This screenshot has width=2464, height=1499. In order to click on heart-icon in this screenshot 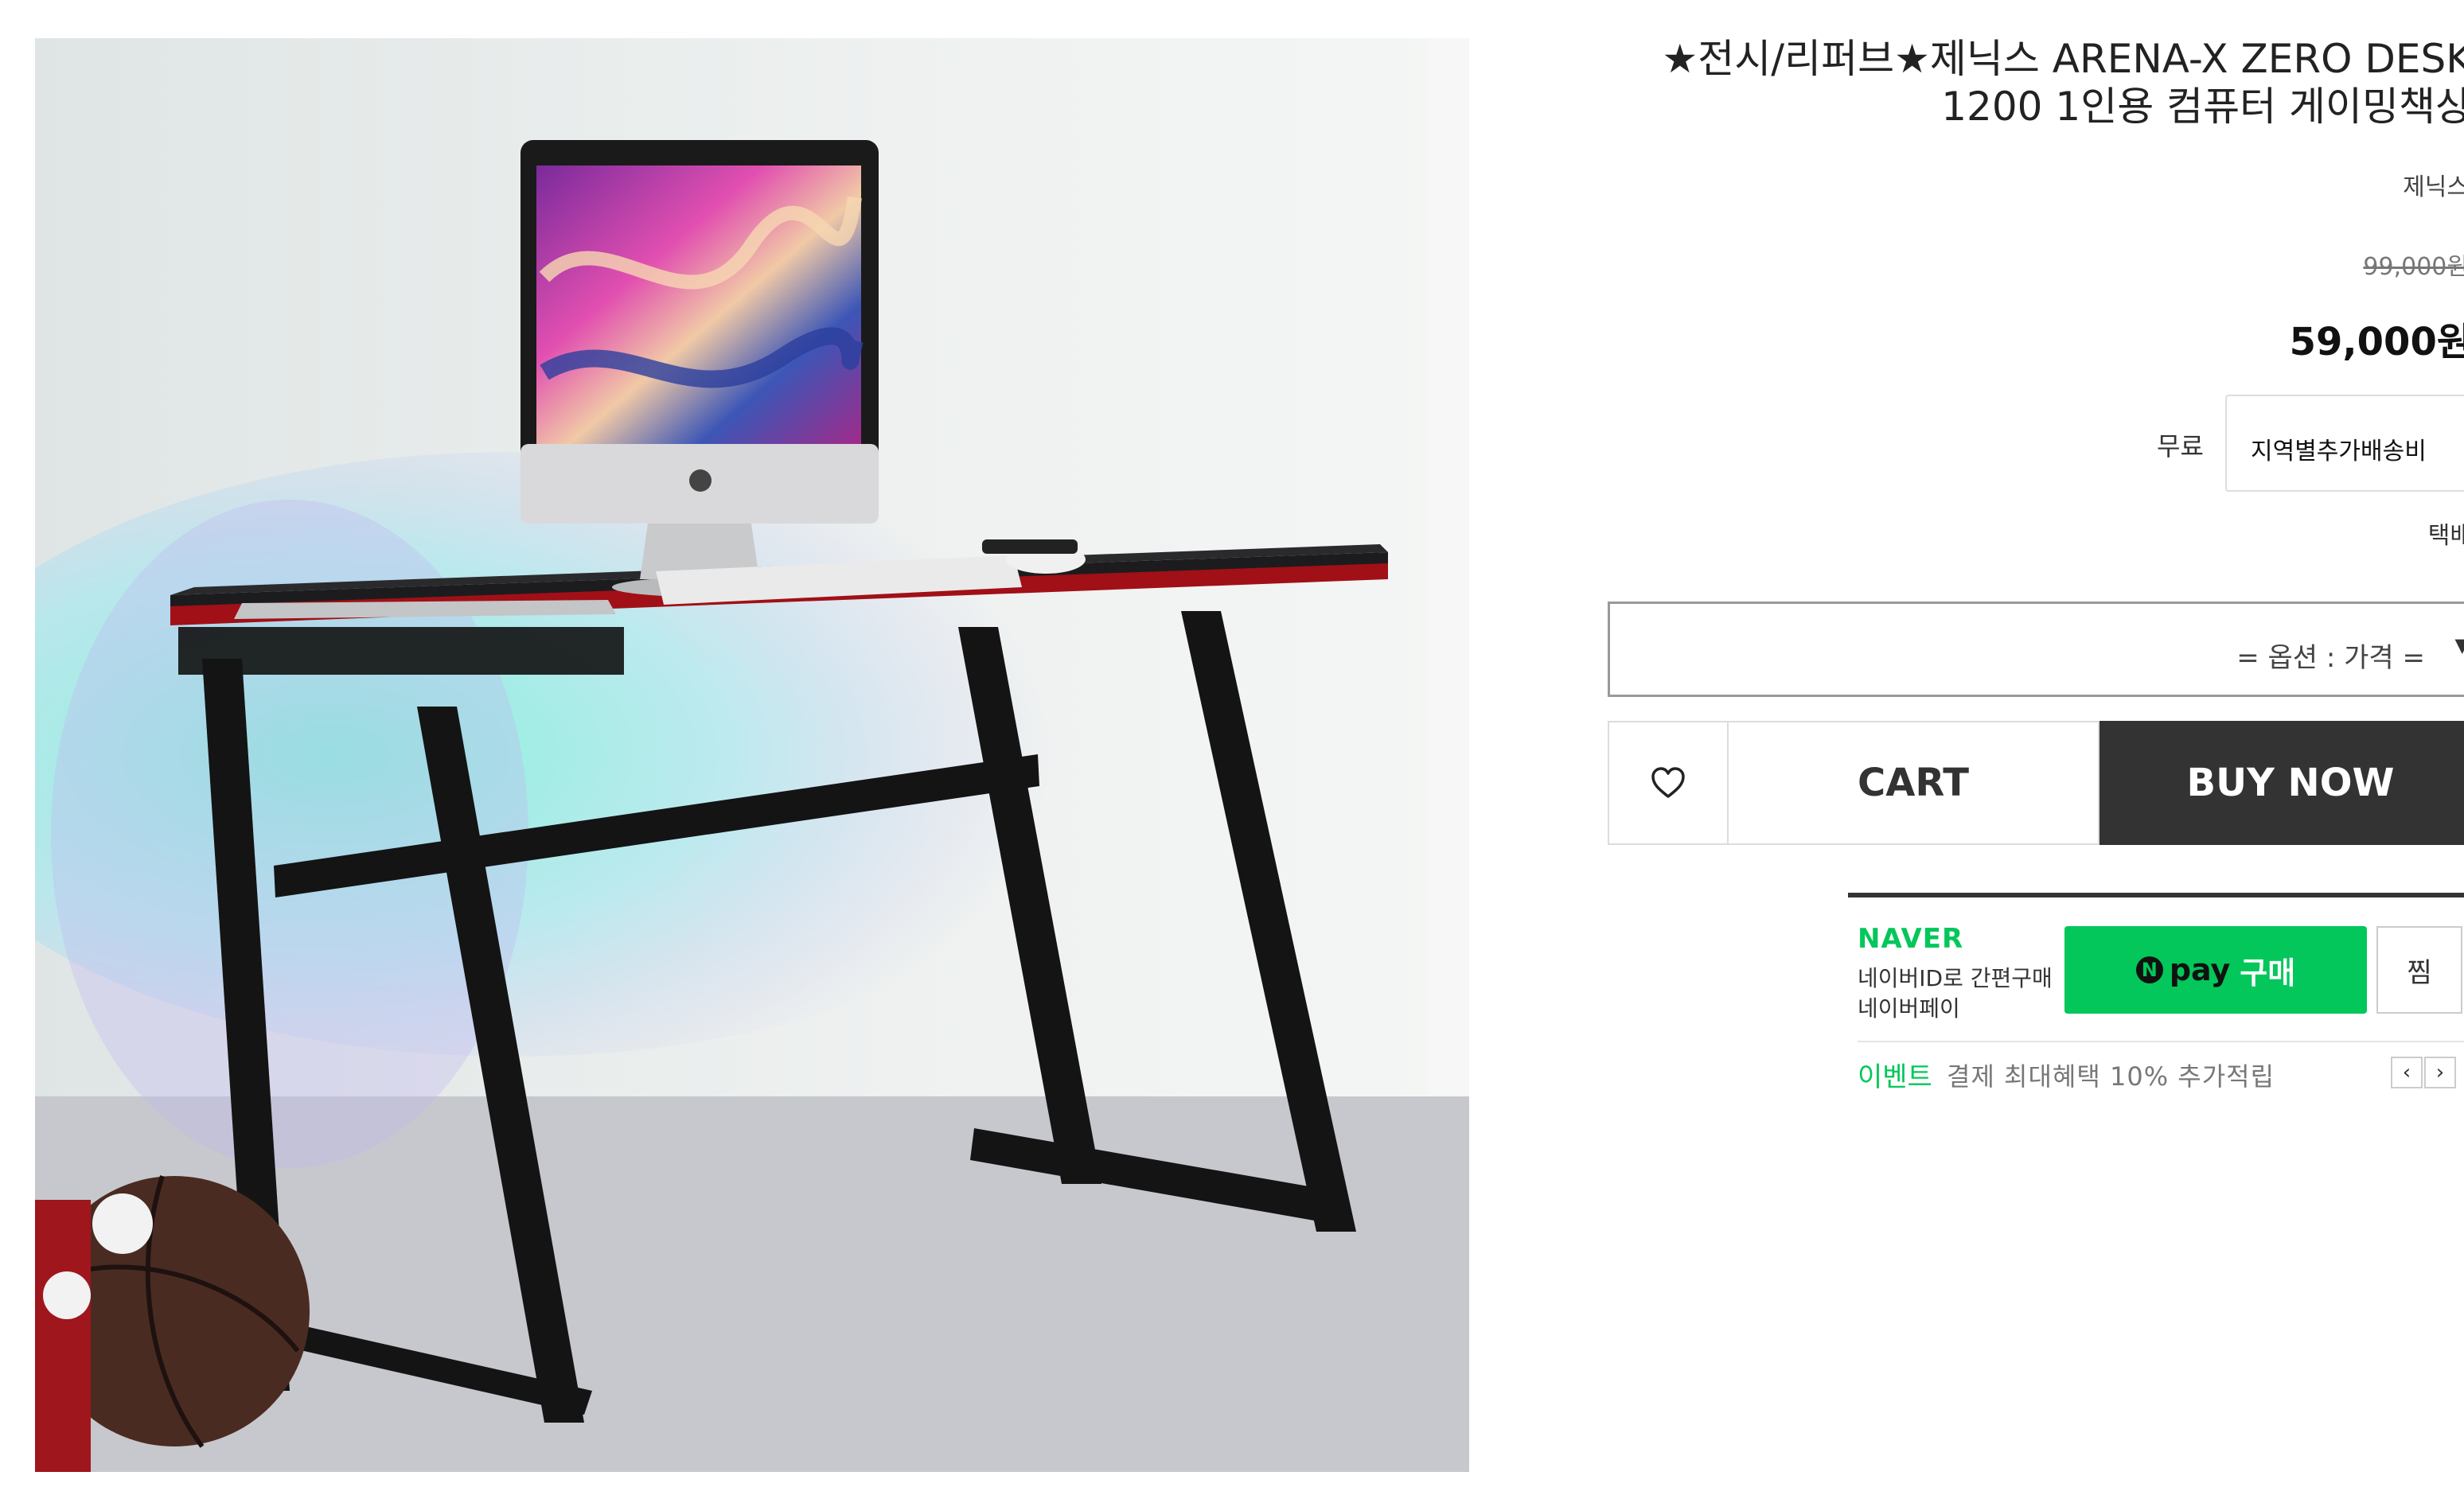, I will do `click(1668, 782)`.